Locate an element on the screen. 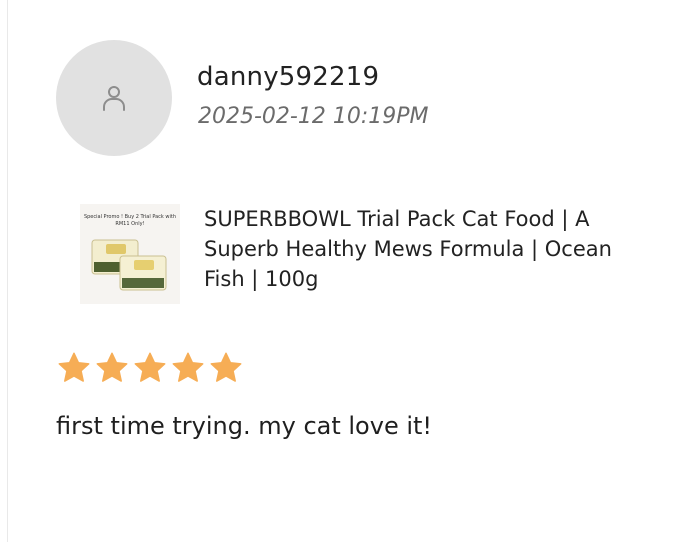  star-rating is located at coordinates (150, 368).